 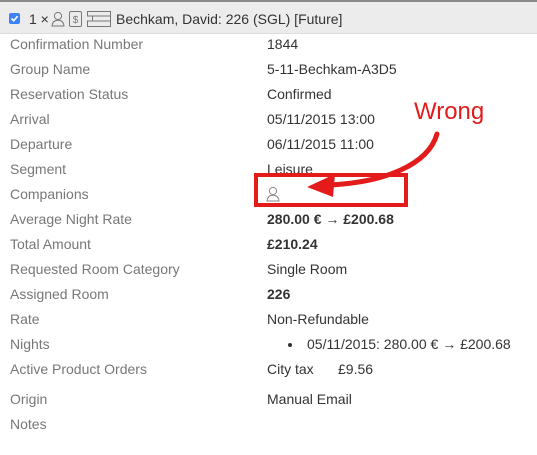 I want to click on field-label: Group Name, so click(x=50, y=69).